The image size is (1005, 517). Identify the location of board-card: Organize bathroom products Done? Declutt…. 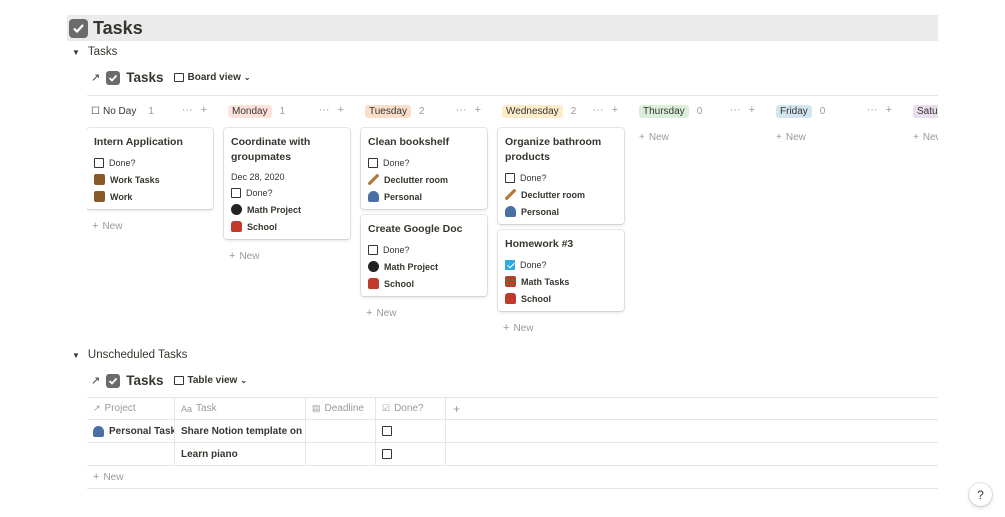
(561, 176).